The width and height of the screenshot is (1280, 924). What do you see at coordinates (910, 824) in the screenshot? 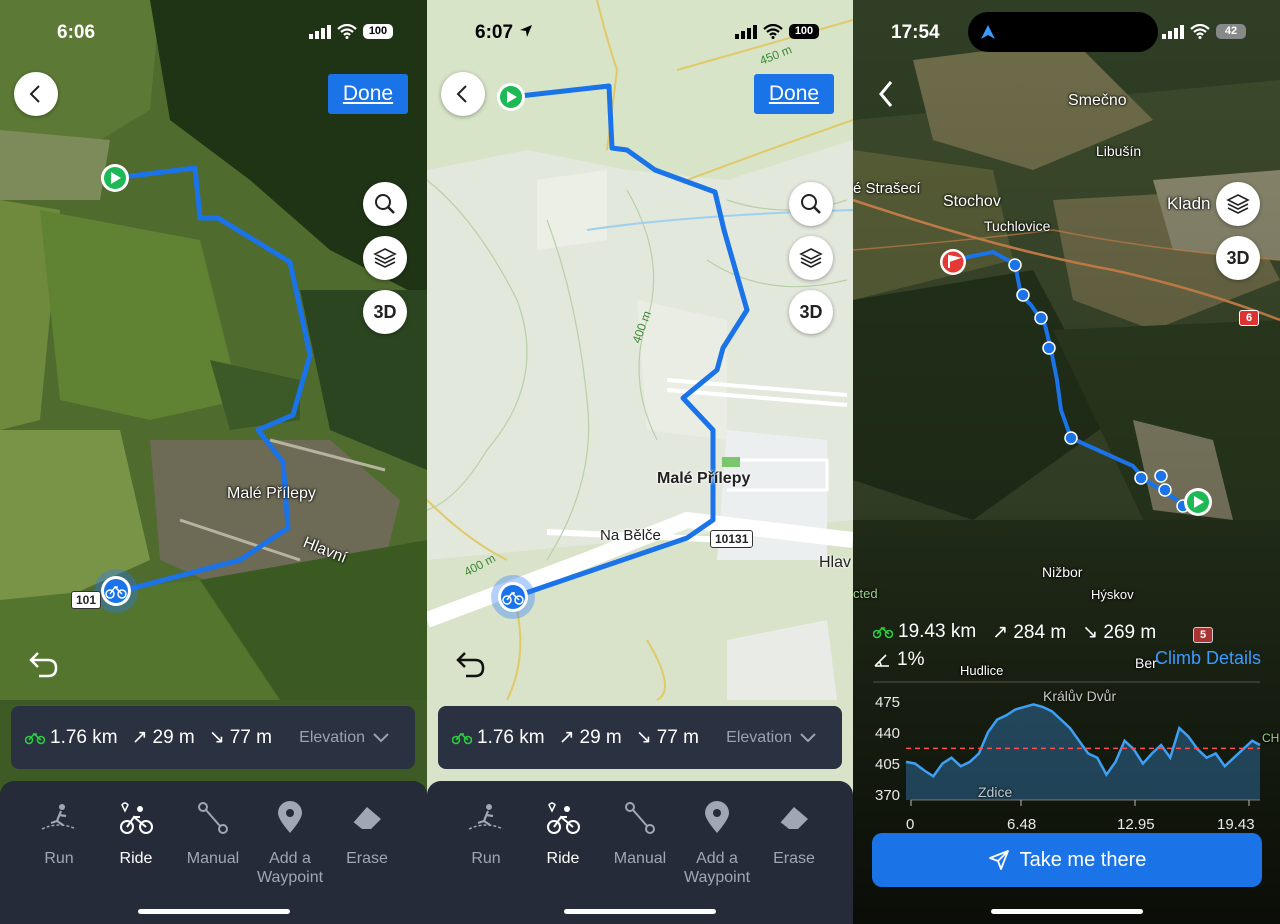
I see `x-tick-label: 0` at bounding box center [910, 824].